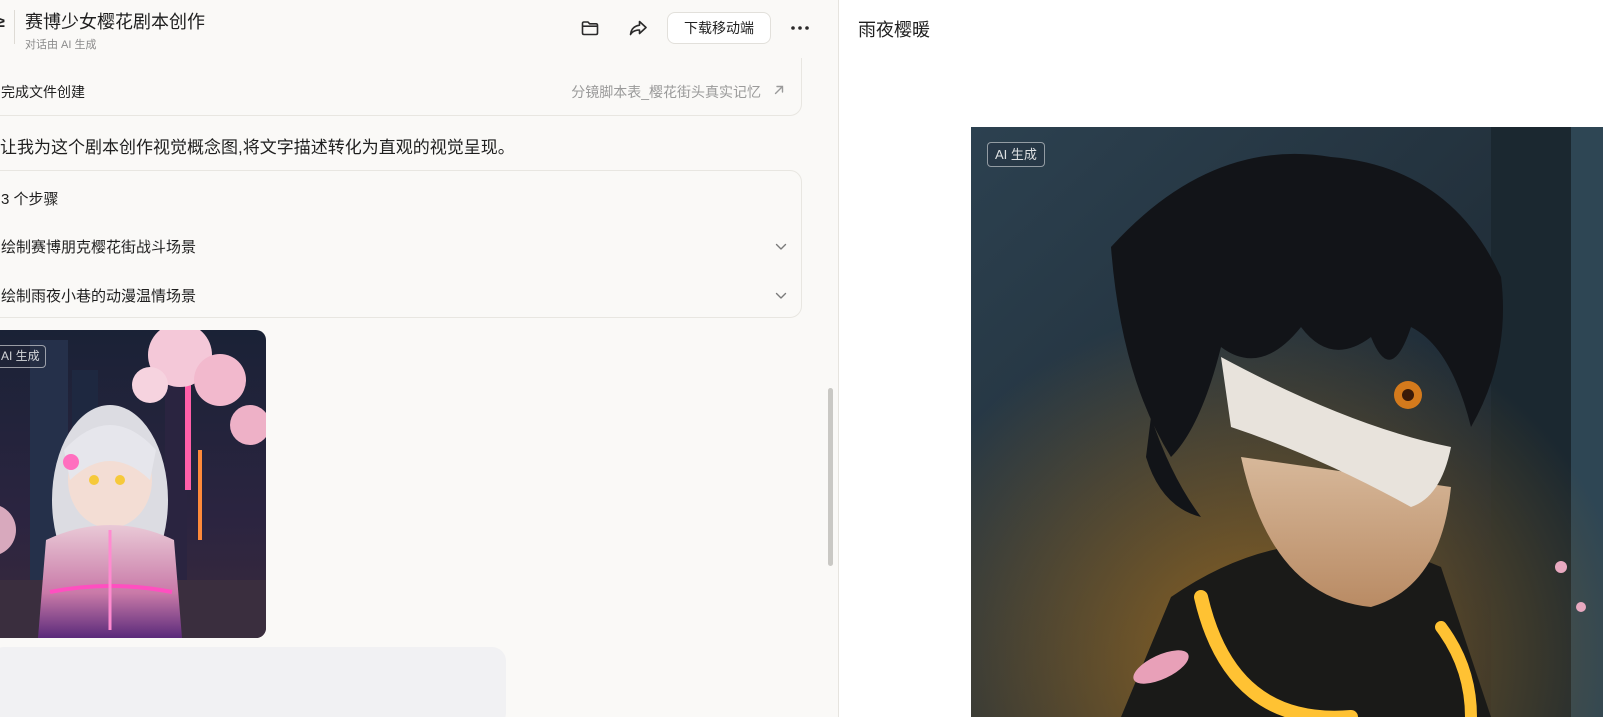 The width and height of the screenshot is (1603, 717). What do you see at coordinates (99, 296) in the screenshot?
I see `step-label: 绘制雨夜小巷的动漫温情场景` at bounding box center [99, 296].